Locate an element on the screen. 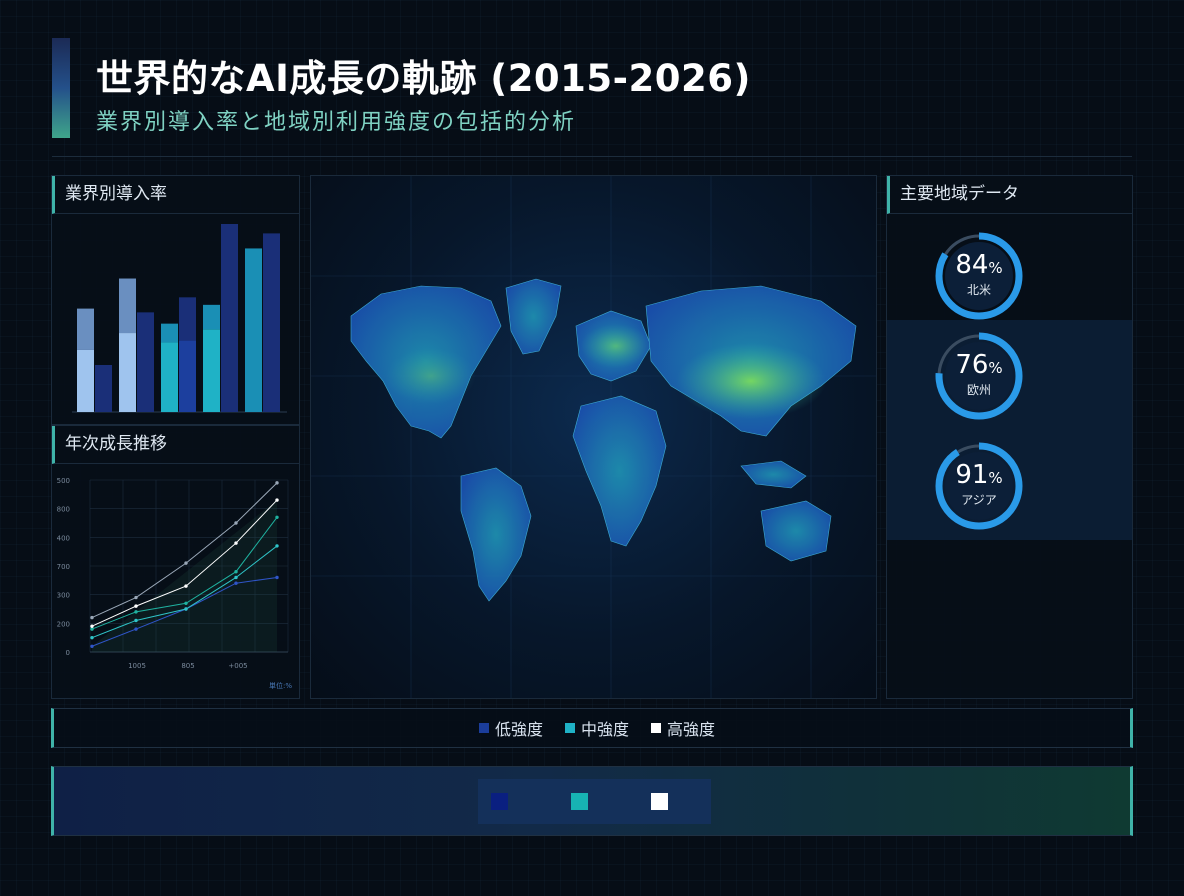 Image resolution: width=1184 pixels, height=896 pixels. growth-panel-title: 年次成長推移 is located at coordinates (175, 445).